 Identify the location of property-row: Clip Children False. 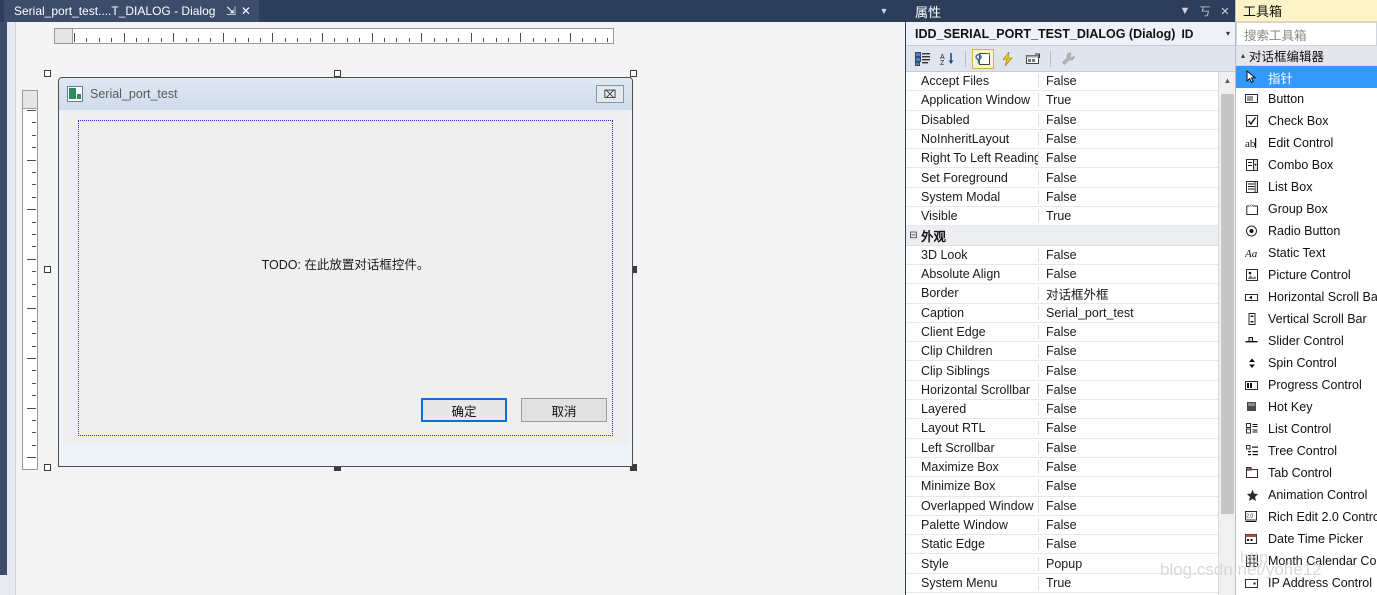
(1062, 352).